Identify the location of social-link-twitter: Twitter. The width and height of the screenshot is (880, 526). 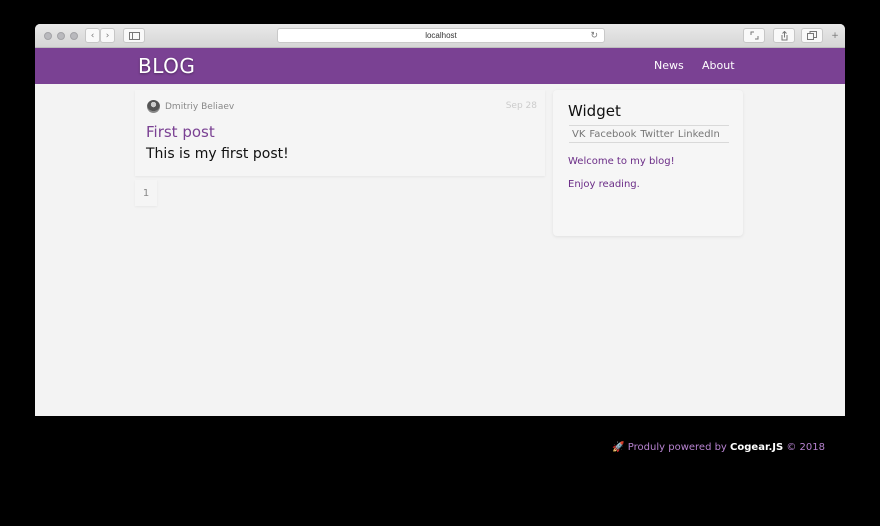
(657, 134).